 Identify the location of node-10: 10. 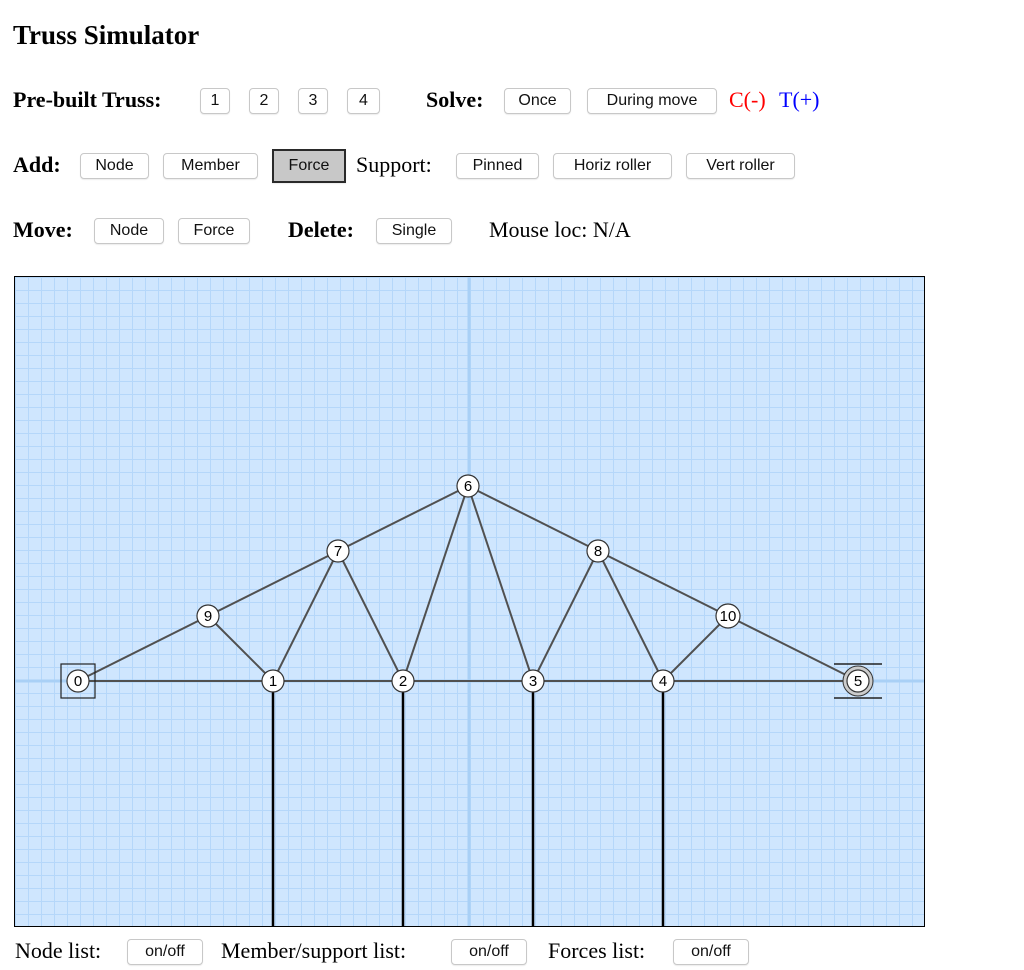
(728, 616).